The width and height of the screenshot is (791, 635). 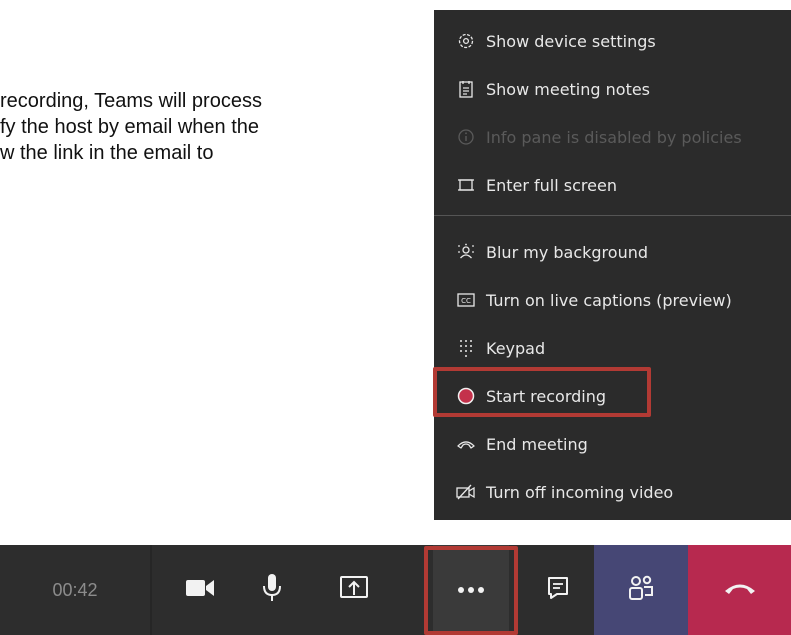 I want to click on meeting-timer: 00:42, so click(x=75, y=589).